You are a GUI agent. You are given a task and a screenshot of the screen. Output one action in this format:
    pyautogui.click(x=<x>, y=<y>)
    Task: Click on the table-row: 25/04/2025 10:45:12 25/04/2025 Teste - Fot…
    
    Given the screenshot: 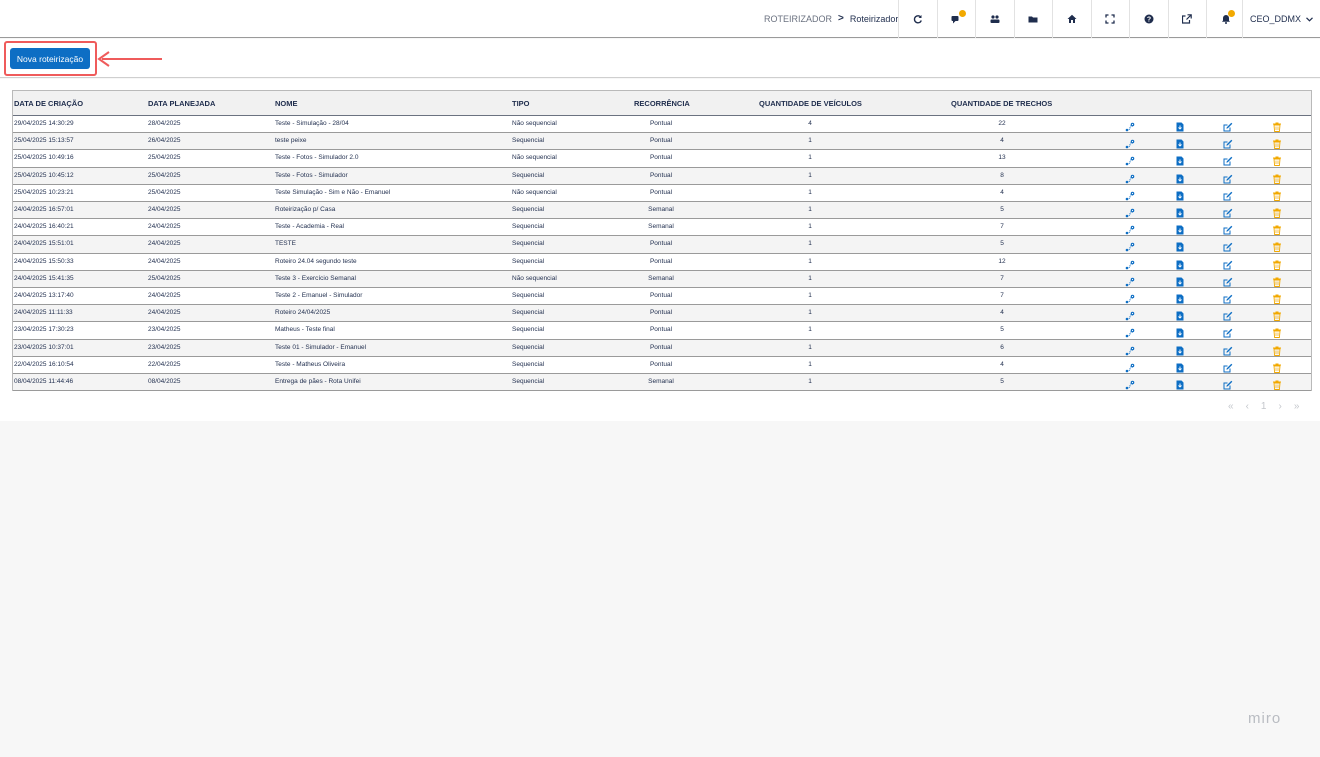 What is the action you would take?
    pyautogui.click(x=662, y=176)
    